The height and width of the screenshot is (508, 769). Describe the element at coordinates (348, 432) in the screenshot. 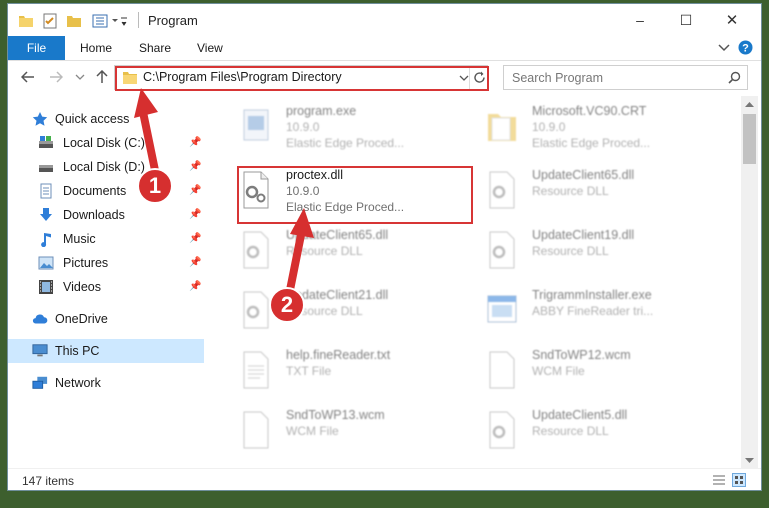

I see `file-item: SndToWP13.wcm WCM File` at that location.